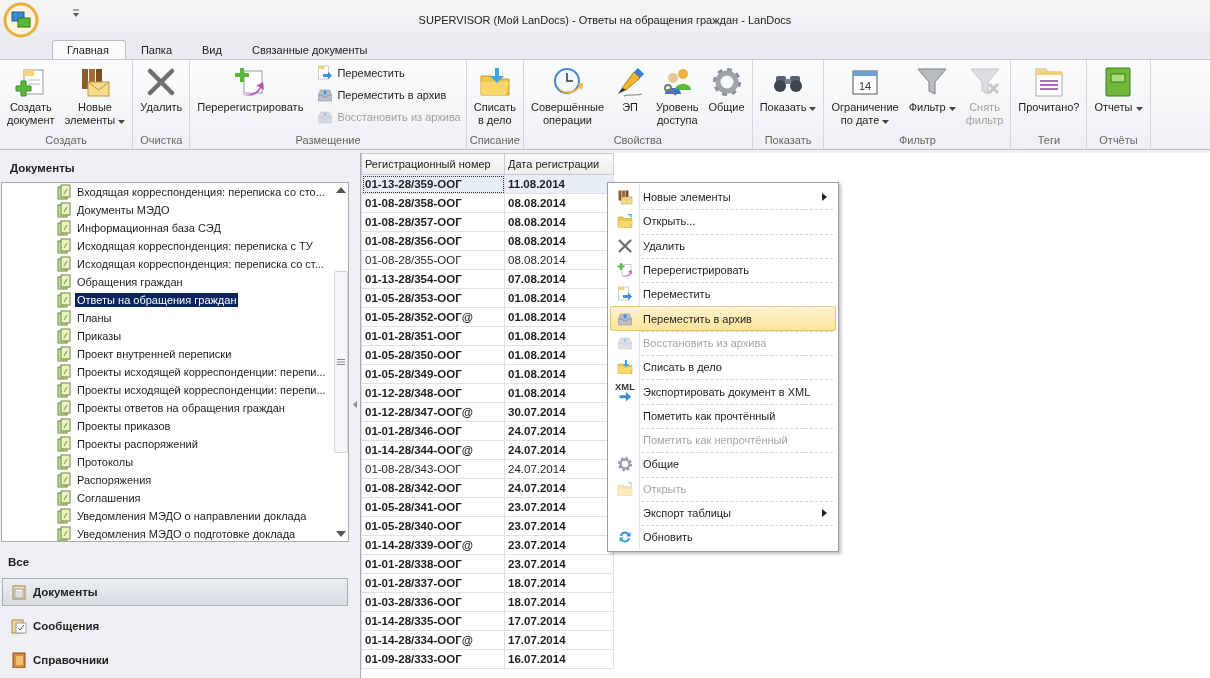 Image resolution: width=1210 pixels, height=678 pixels. I want to click on menu-item: Переместить в архив, so click(723, 318).